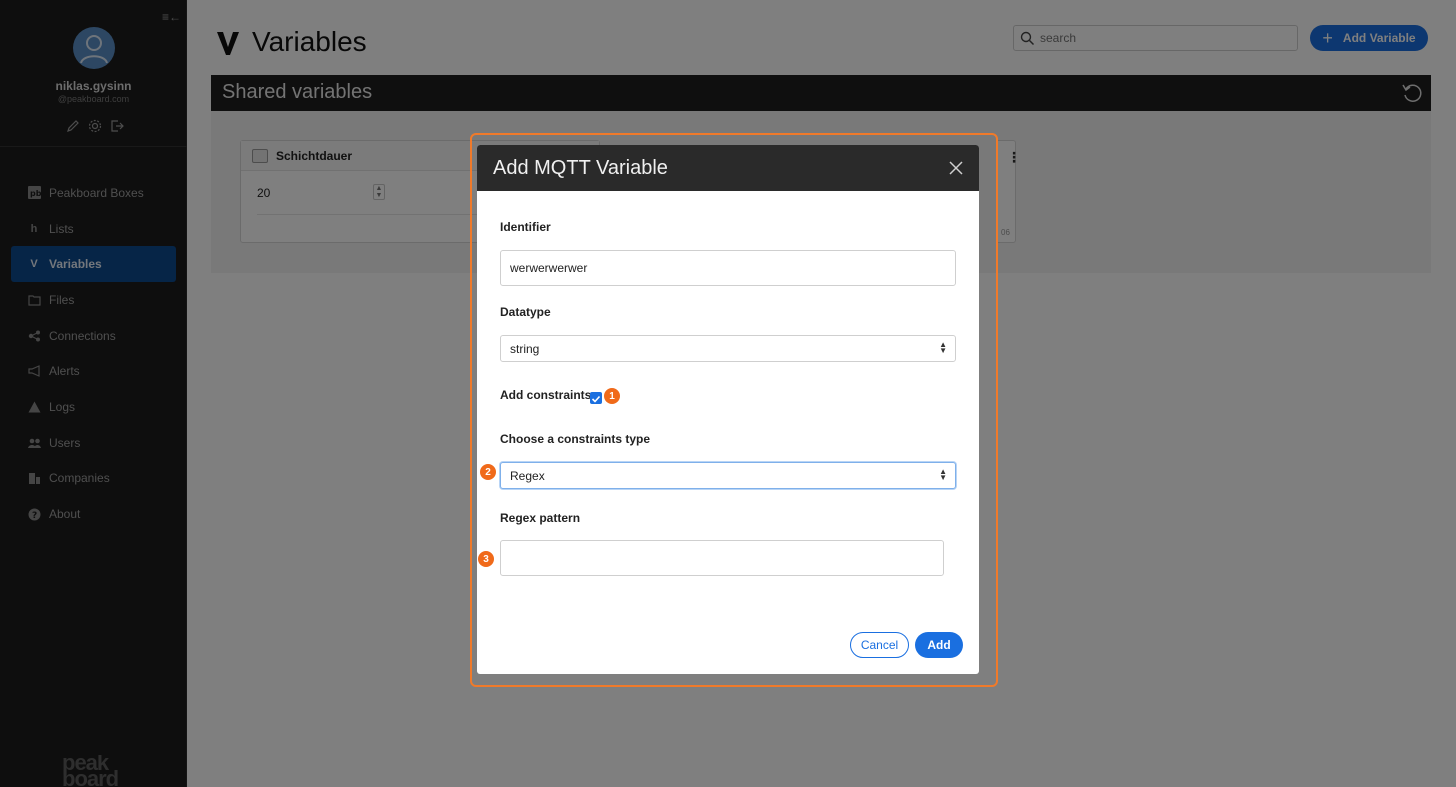  What do you see at coordinates (580, 168) in the screenshot?
I see `dialog-title: Add MQTT Variable` at bounding box center [580, 168].